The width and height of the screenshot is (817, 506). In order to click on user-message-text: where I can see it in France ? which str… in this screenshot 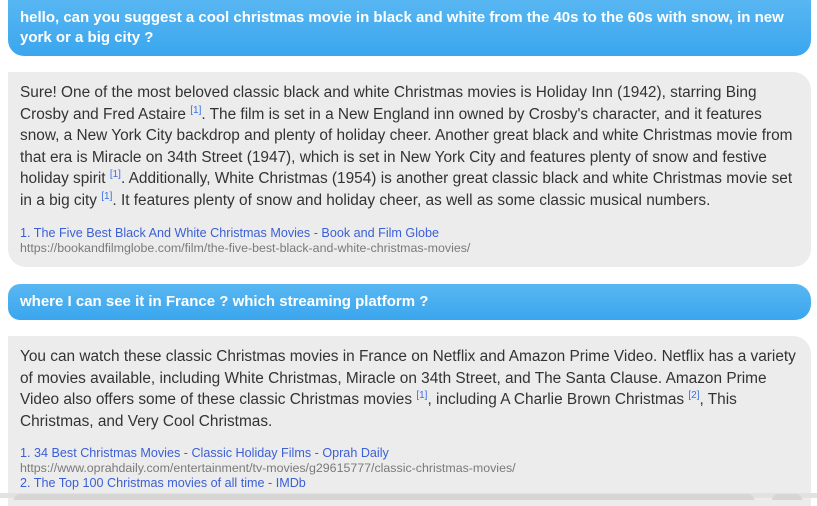, I will do `click(224, 301)`.